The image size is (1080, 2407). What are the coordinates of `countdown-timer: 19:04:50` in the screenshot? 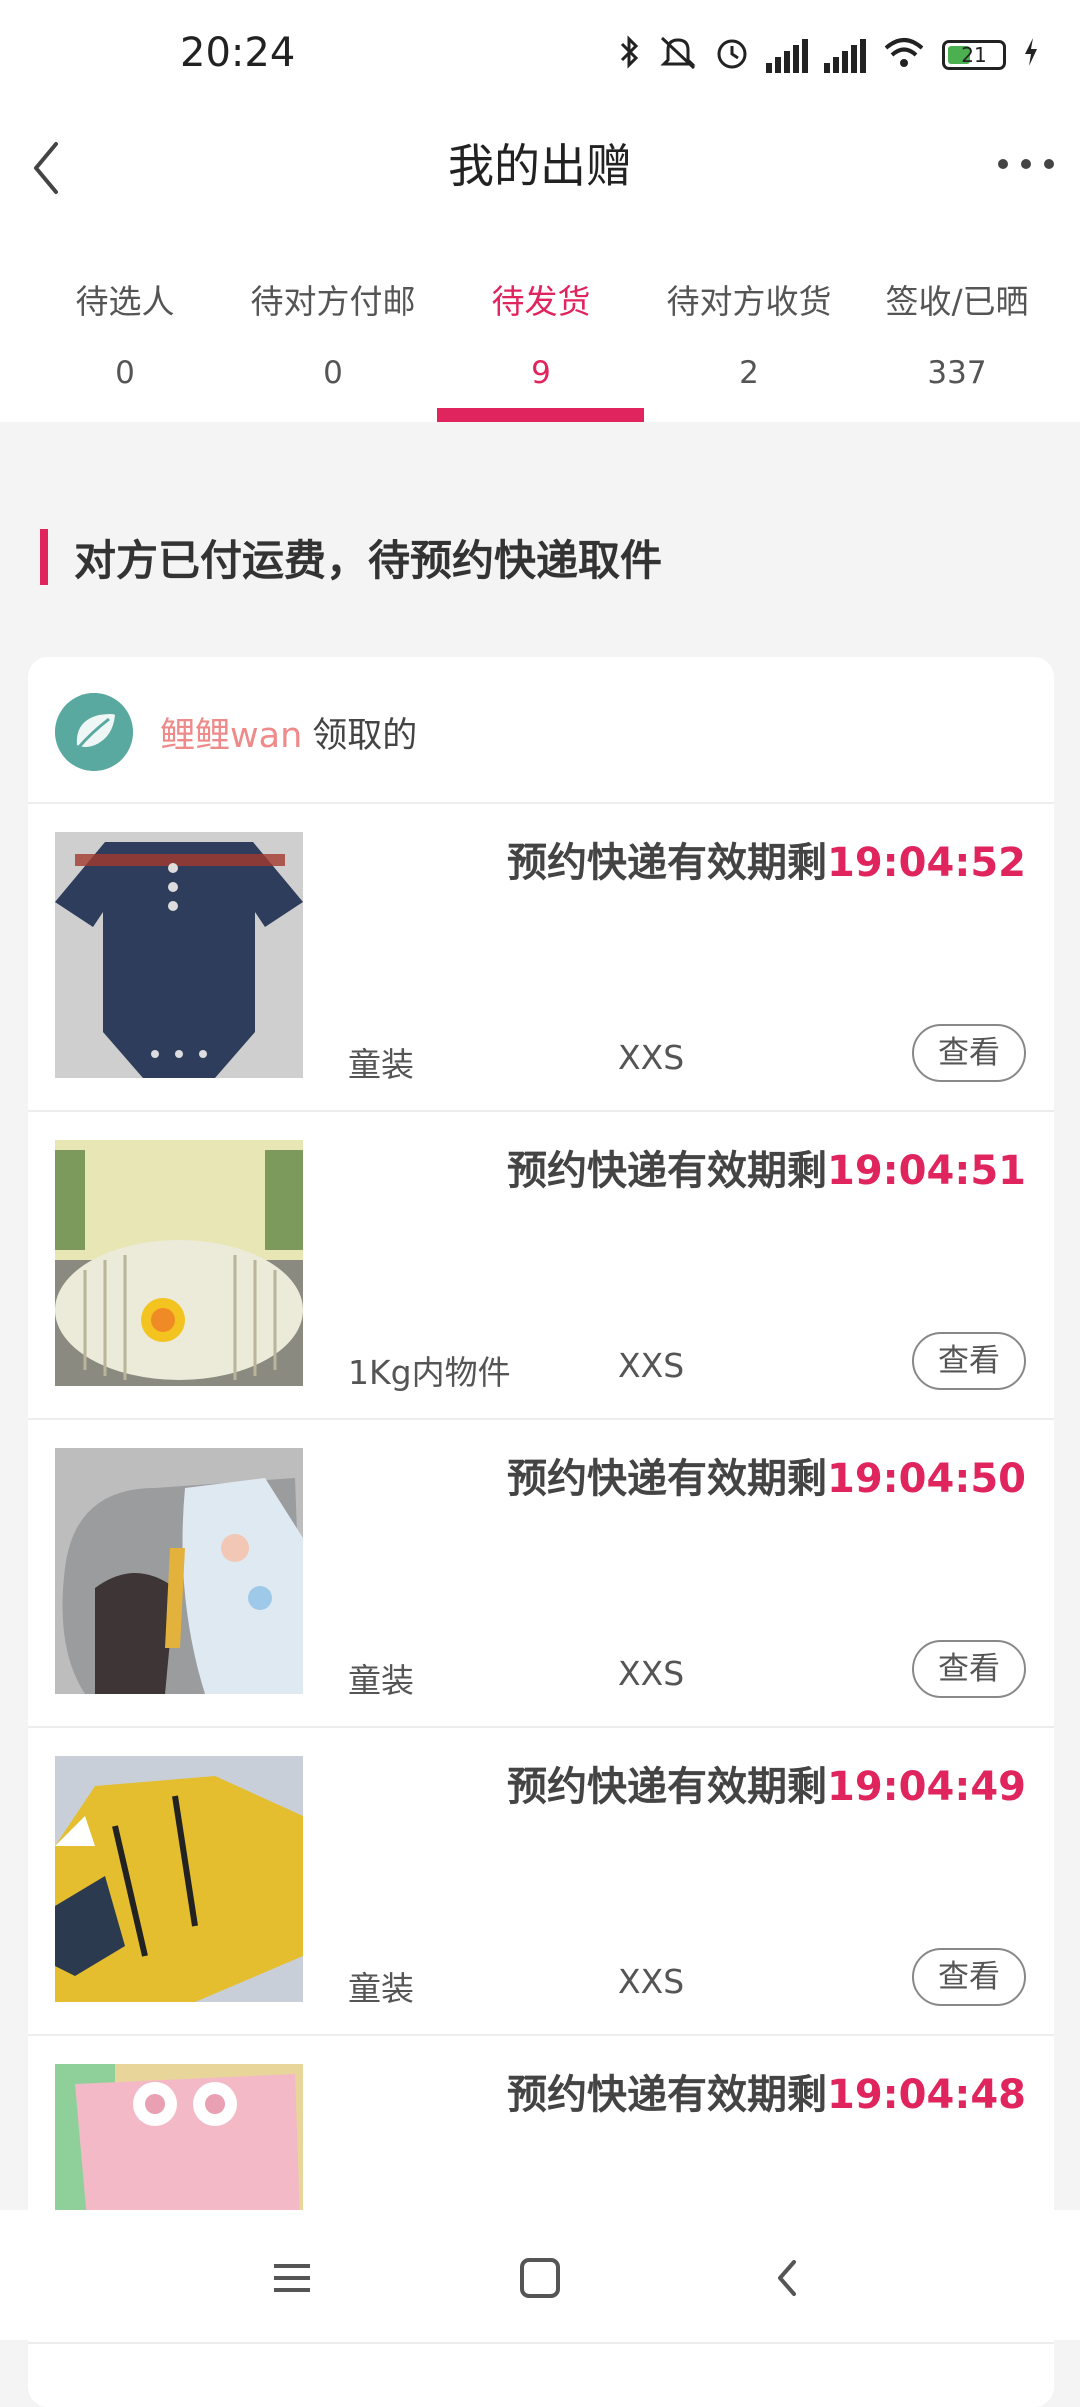 It's located at (926, 1479).